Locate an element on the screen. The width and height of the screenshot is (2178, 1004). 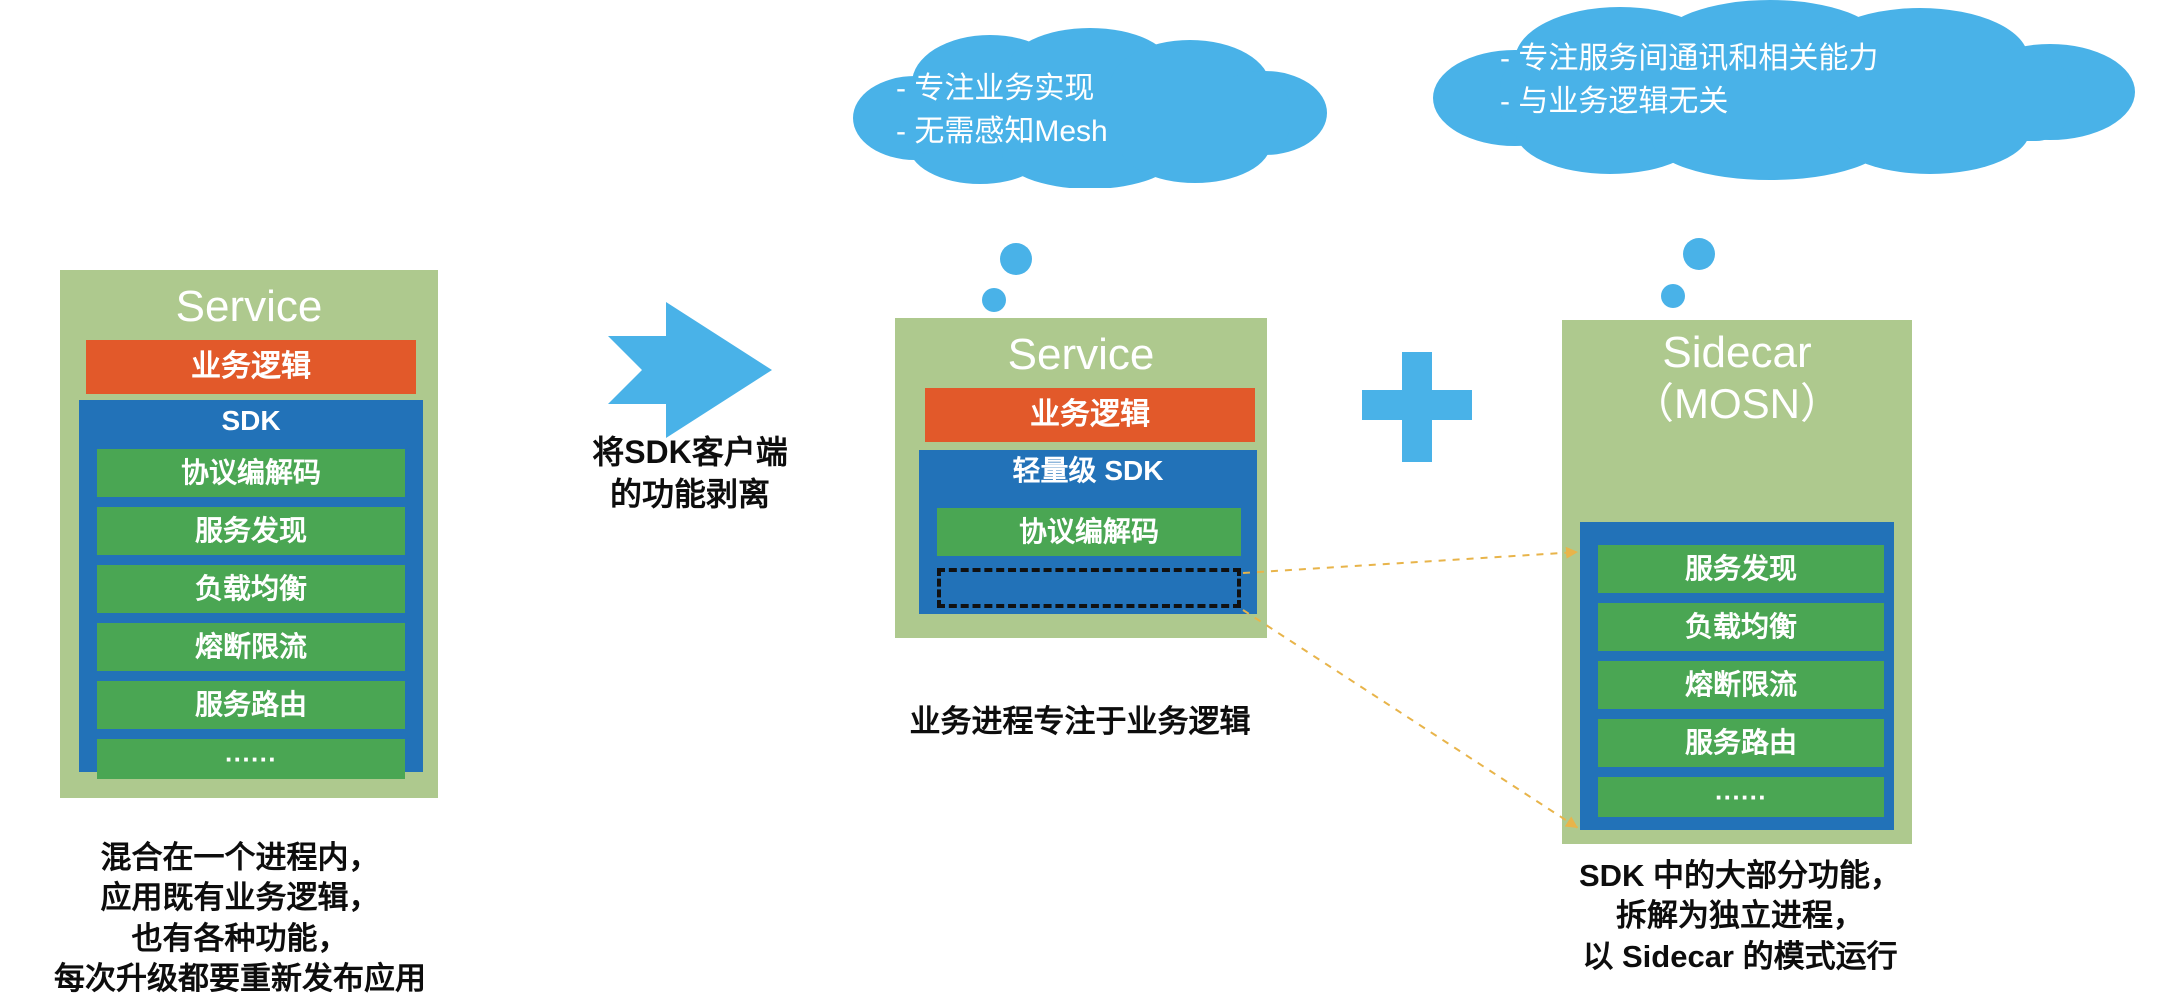
arrow-right-icon is located at coordinates (690, 370).